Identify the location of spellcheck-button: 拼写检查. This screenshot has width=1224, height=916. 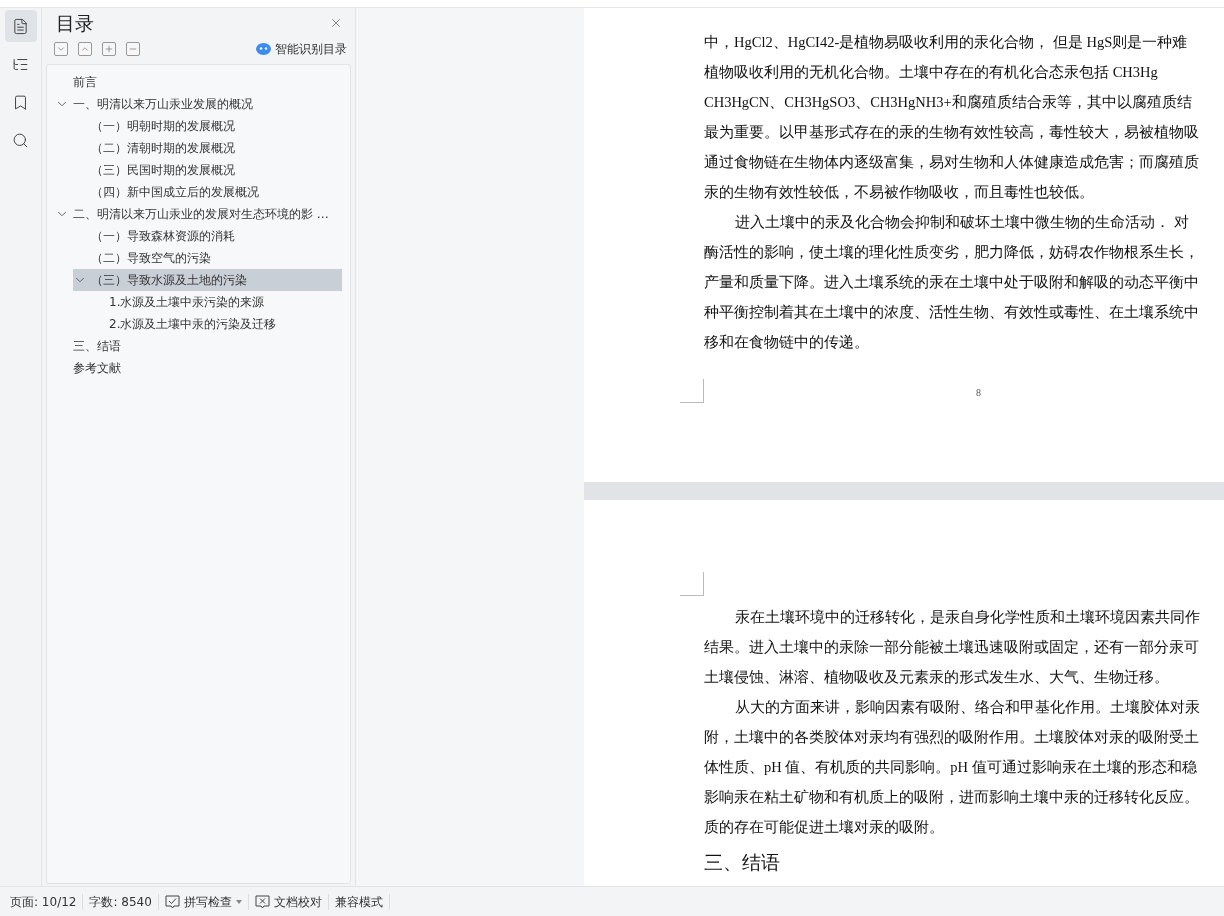
(203, 901).